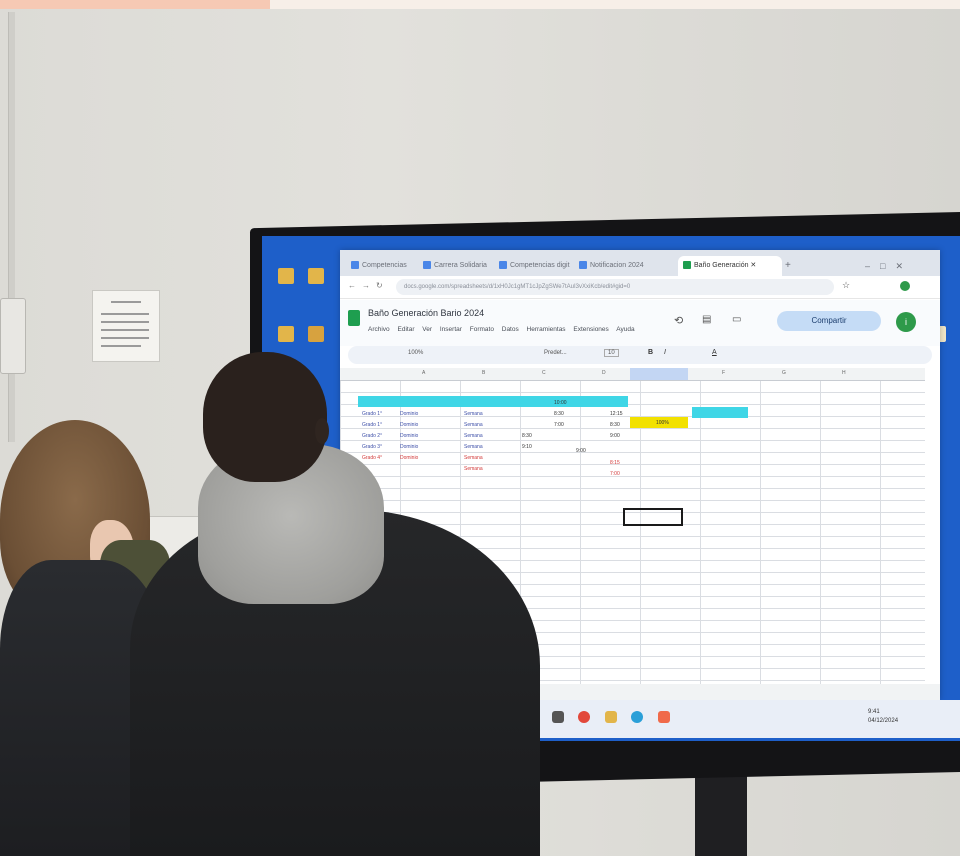  I want to click on menu-item: Insertar, so click(451, 329).